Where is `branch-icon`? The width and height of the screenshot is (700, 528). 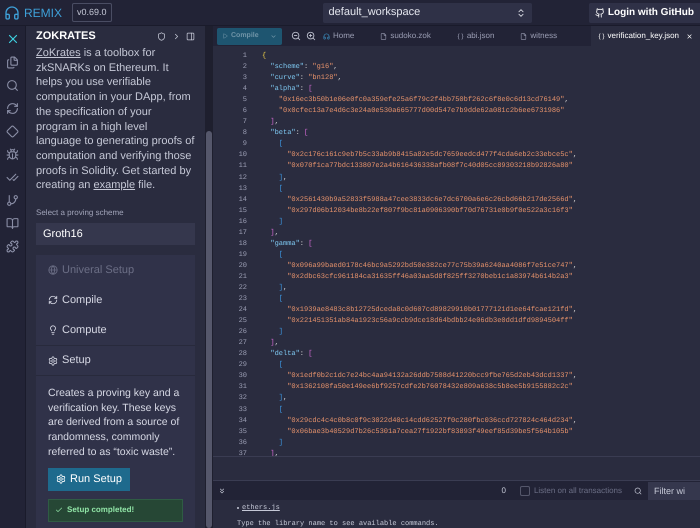
branch-icon is located at coordinates (12, 200).